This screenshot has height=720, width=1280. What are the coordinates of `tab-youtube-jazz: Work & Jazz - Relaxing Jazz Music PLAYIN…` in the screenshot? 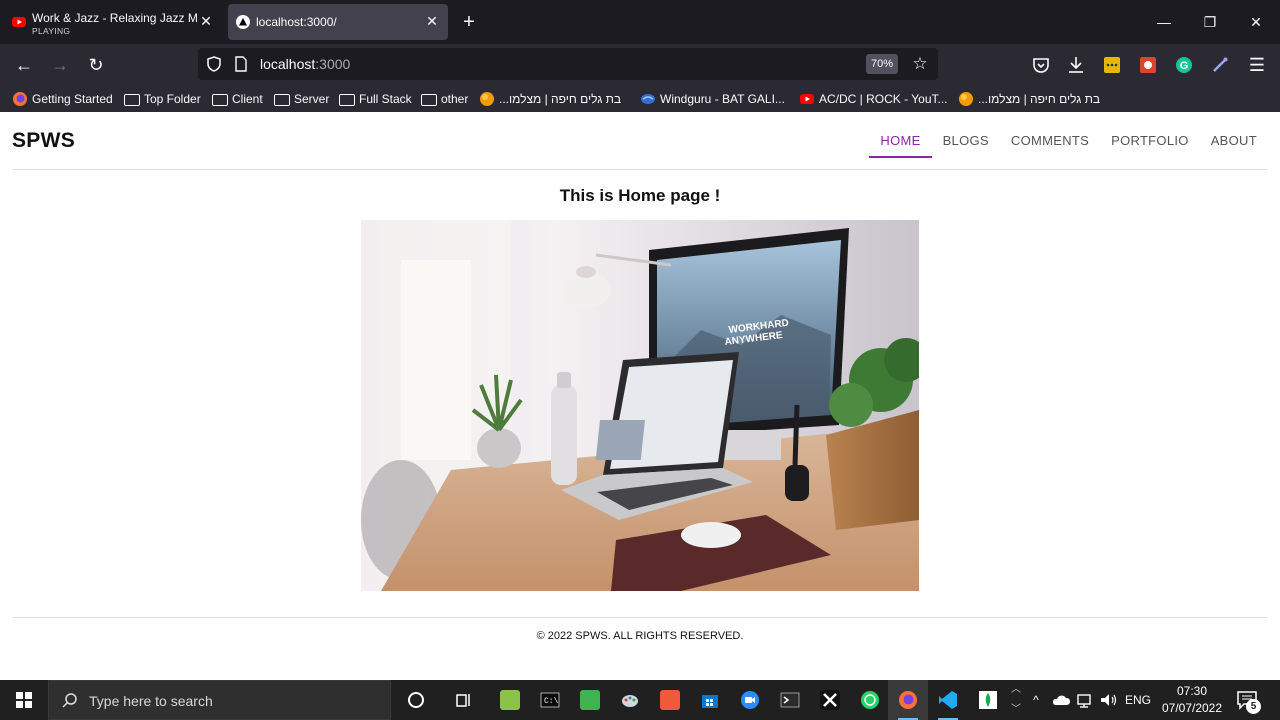 It's located at (113, 22).